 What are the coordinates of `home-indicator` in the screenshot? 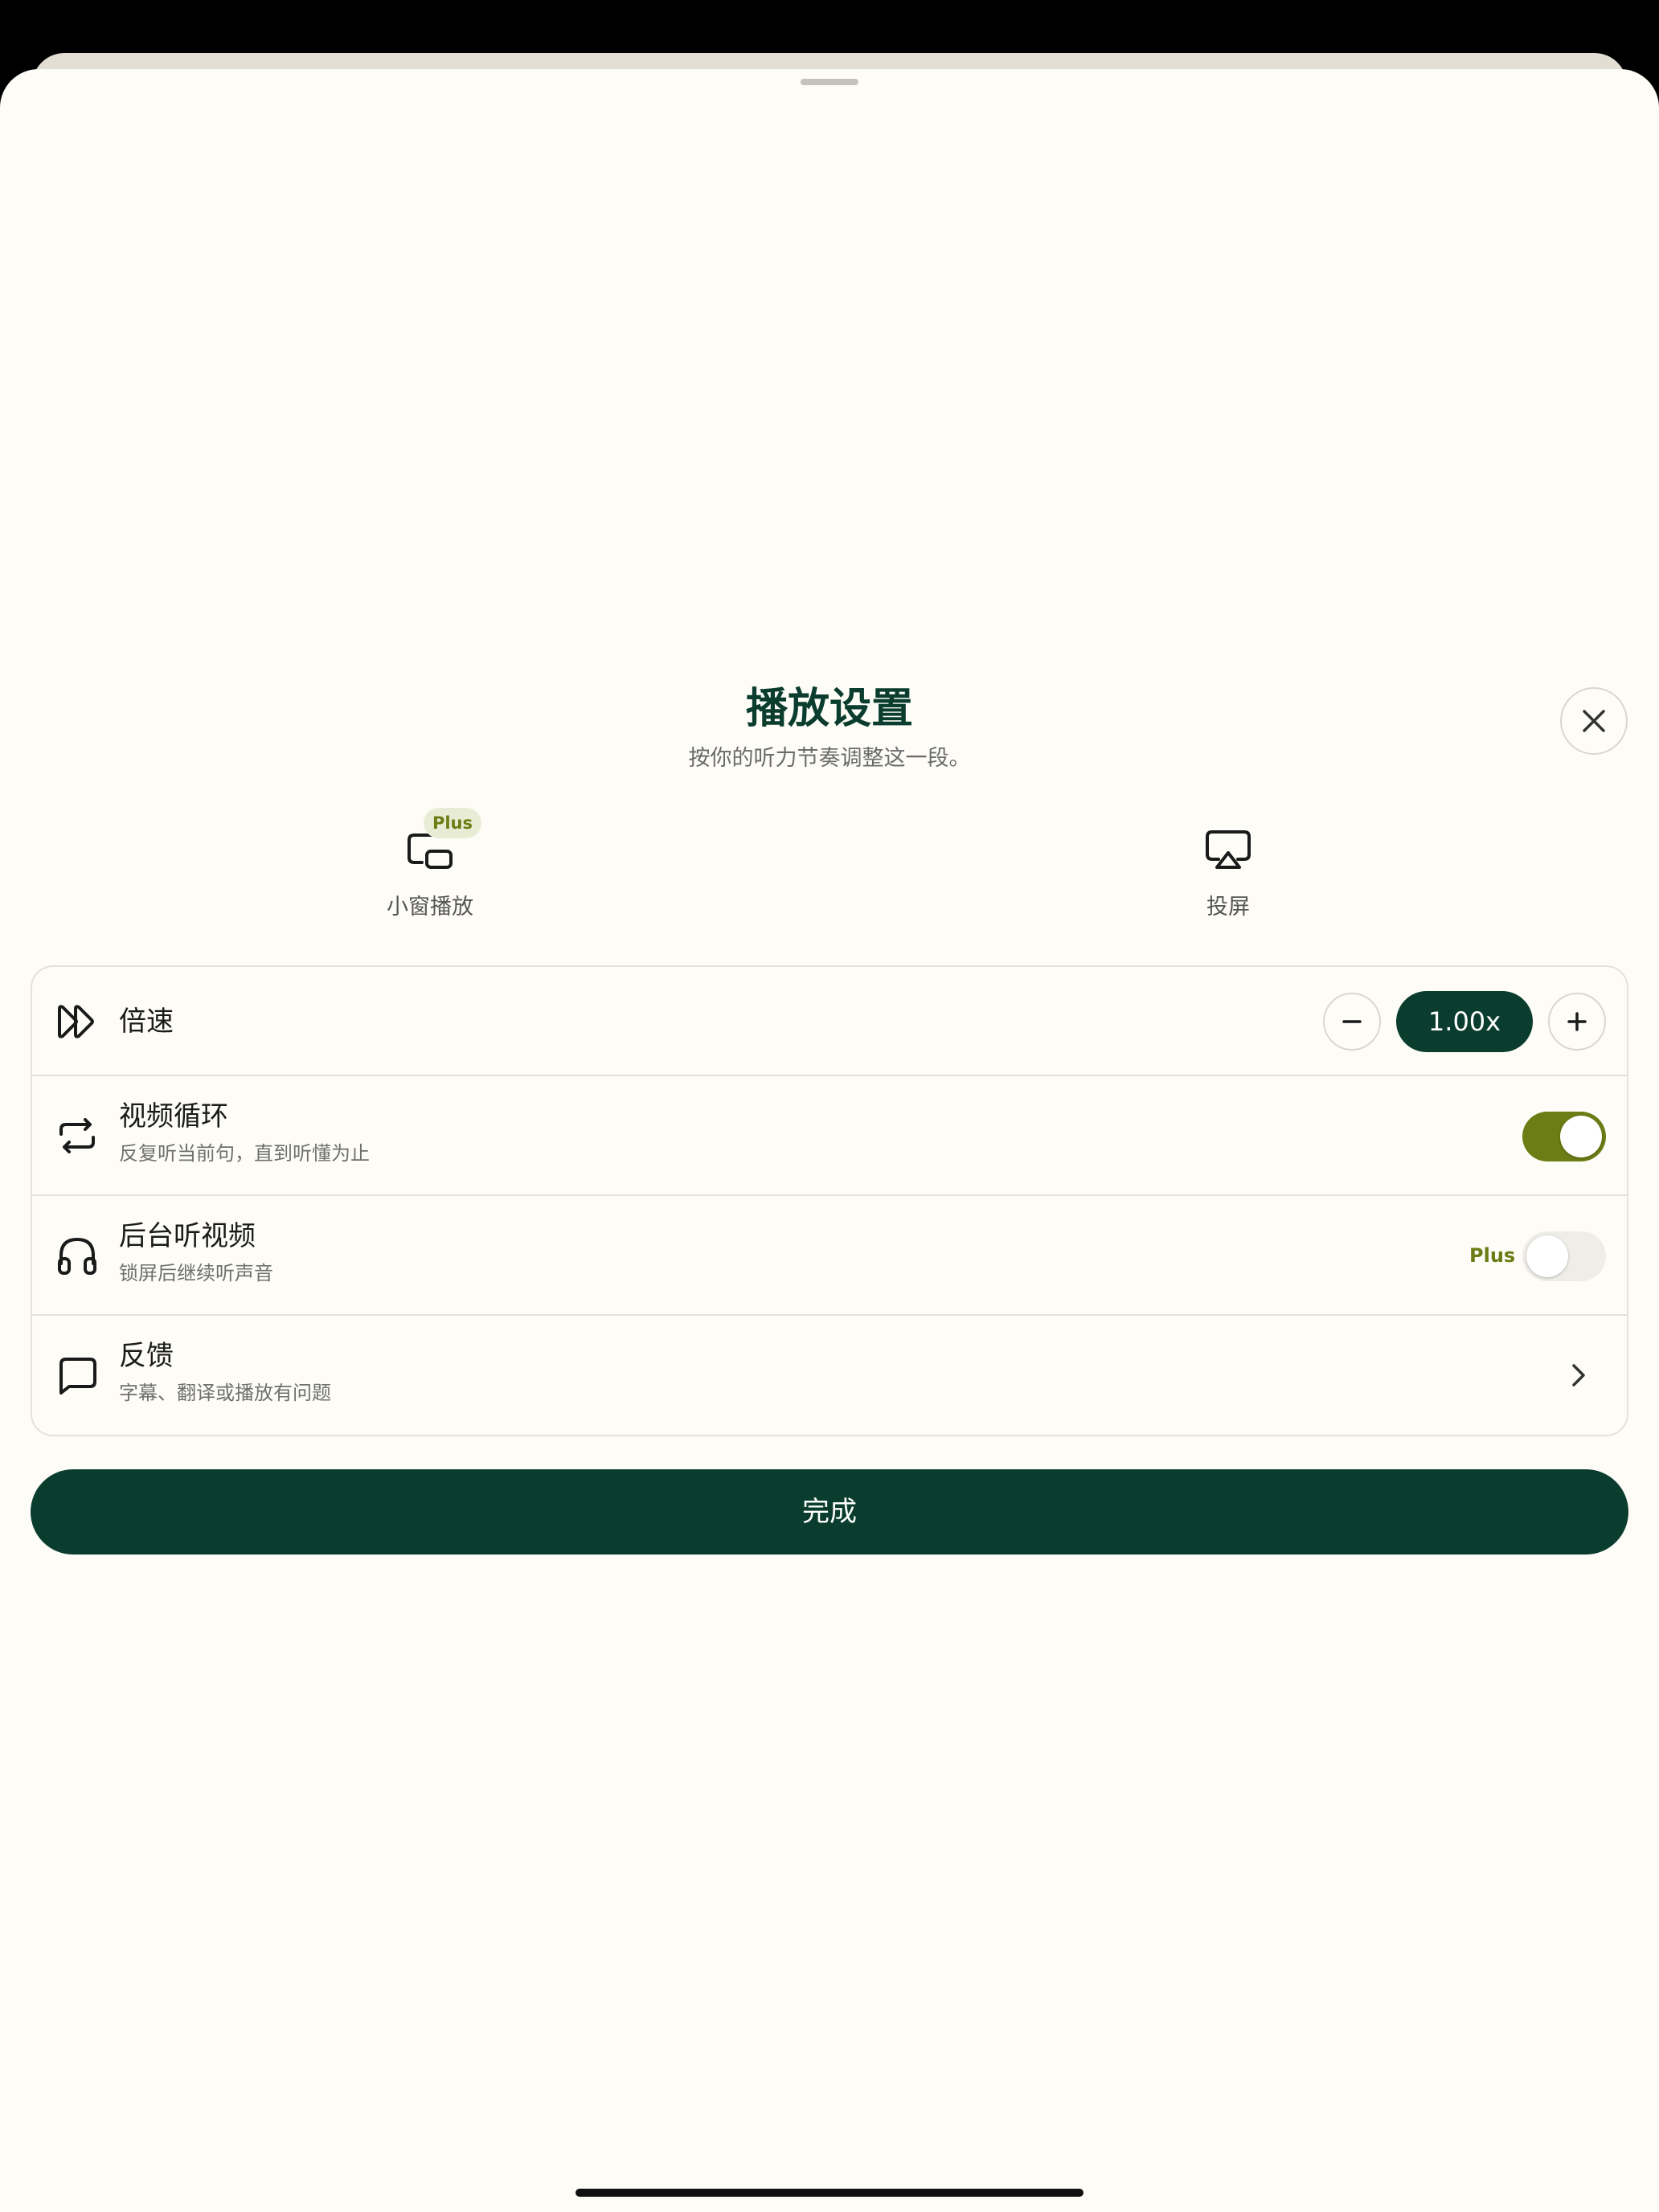 It's located at (829, 2193).